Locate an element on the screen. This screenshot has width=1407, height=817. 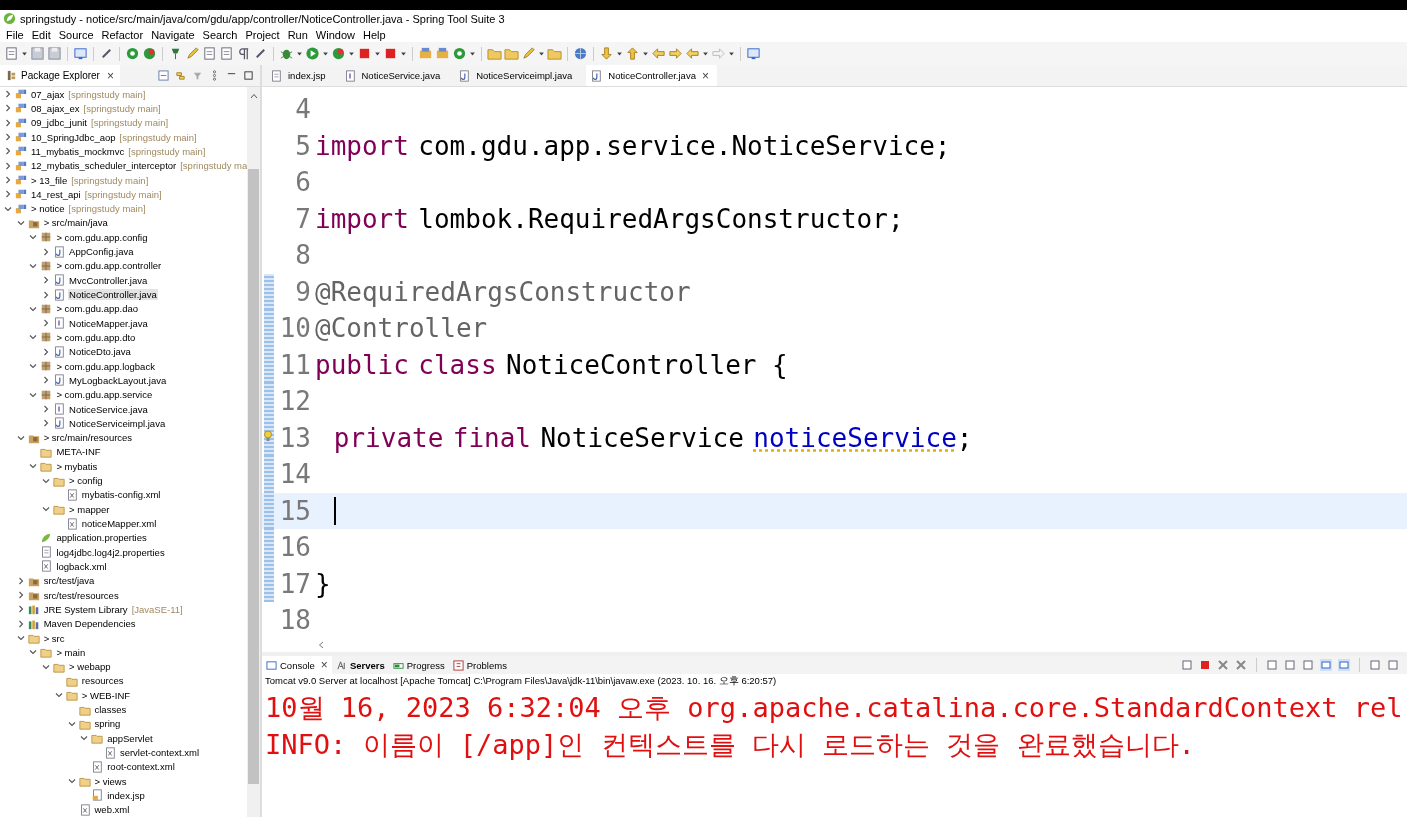
clear-icon is located at coordinates (1308, 665).